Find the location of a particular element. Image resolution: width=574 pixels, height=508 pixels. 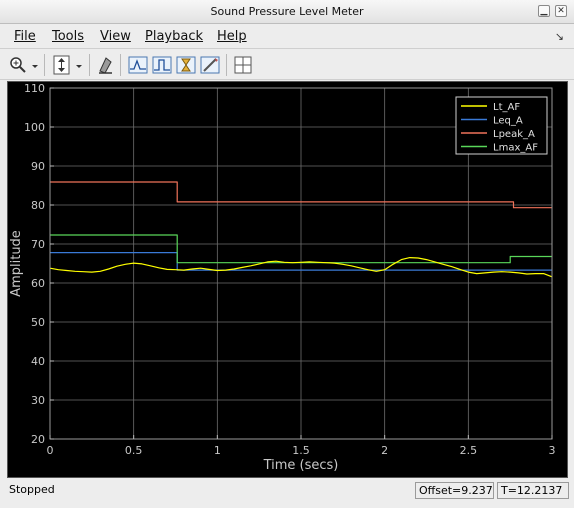

status-bar: Stopped Offset=9.237 T=12.2137 is located at coordinates (287, 493).